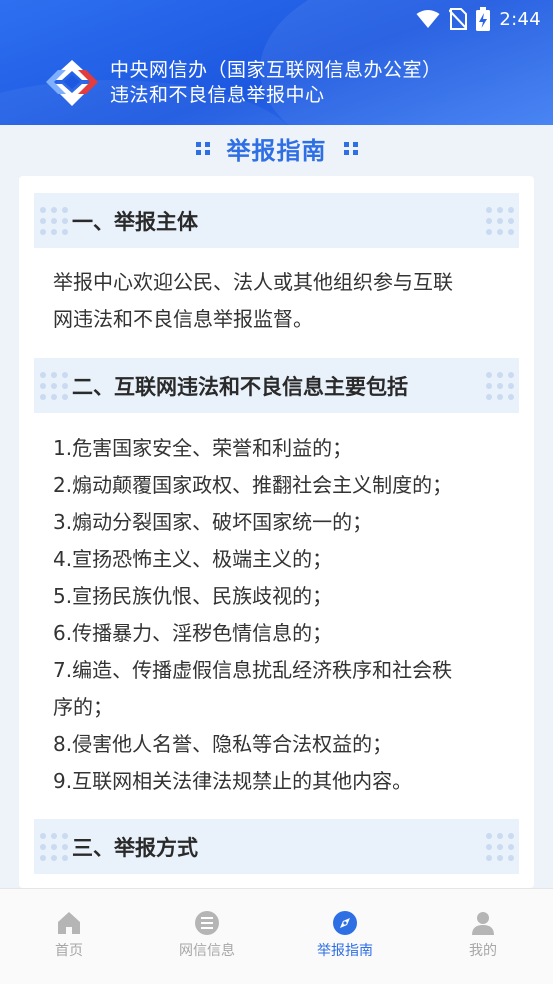  What do you see at coordinates (83, 707) in the screenshot?
I see `list-item: 序的；` at bounding box center [83, 707].